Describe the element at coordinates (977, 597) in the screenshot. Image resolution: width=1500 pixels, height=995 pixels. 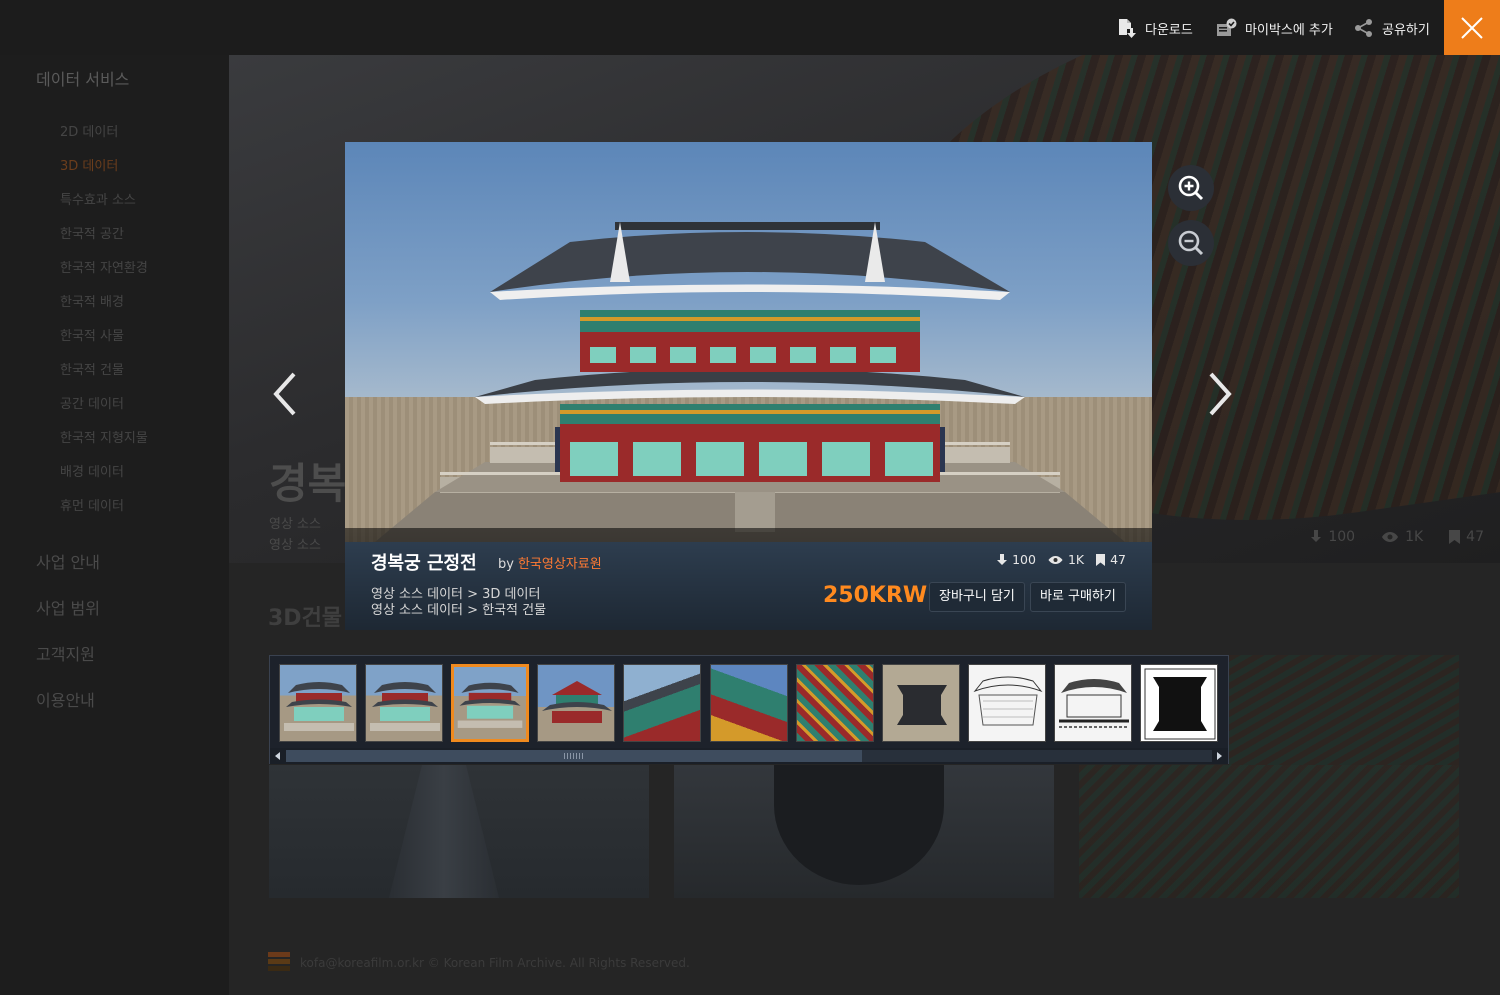
I see `add-to-cart-button: 장바구니 담기` at that location.